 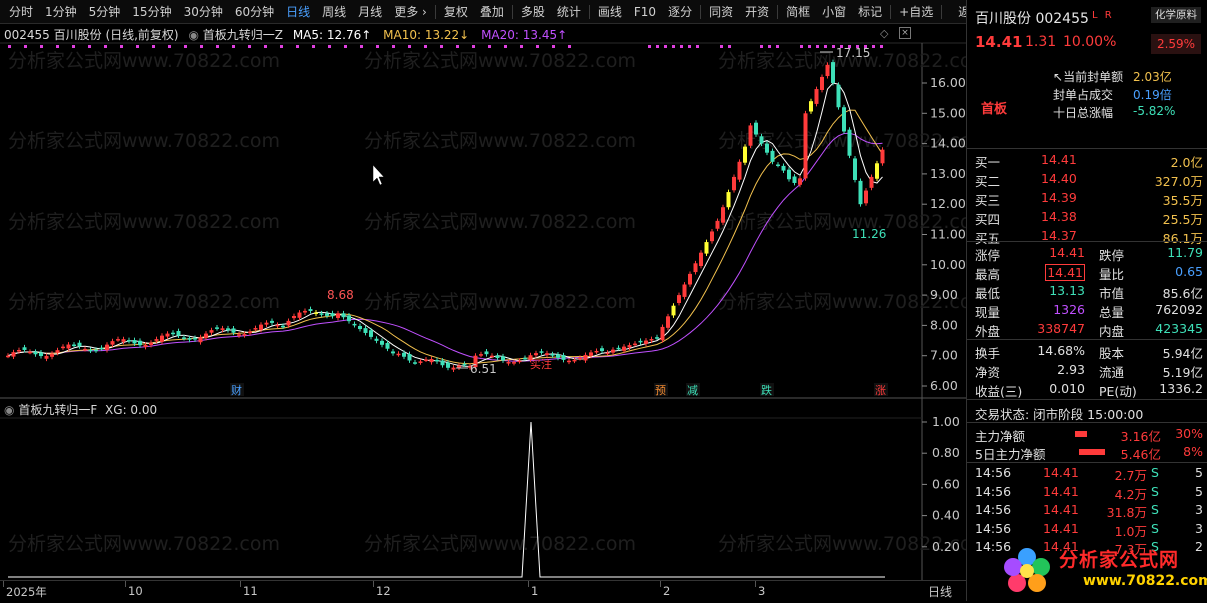 What do you see at coordinates (541, 364) in the screenshot?
I see `annotation-buy: 买注` at bounding box center [541, 364].